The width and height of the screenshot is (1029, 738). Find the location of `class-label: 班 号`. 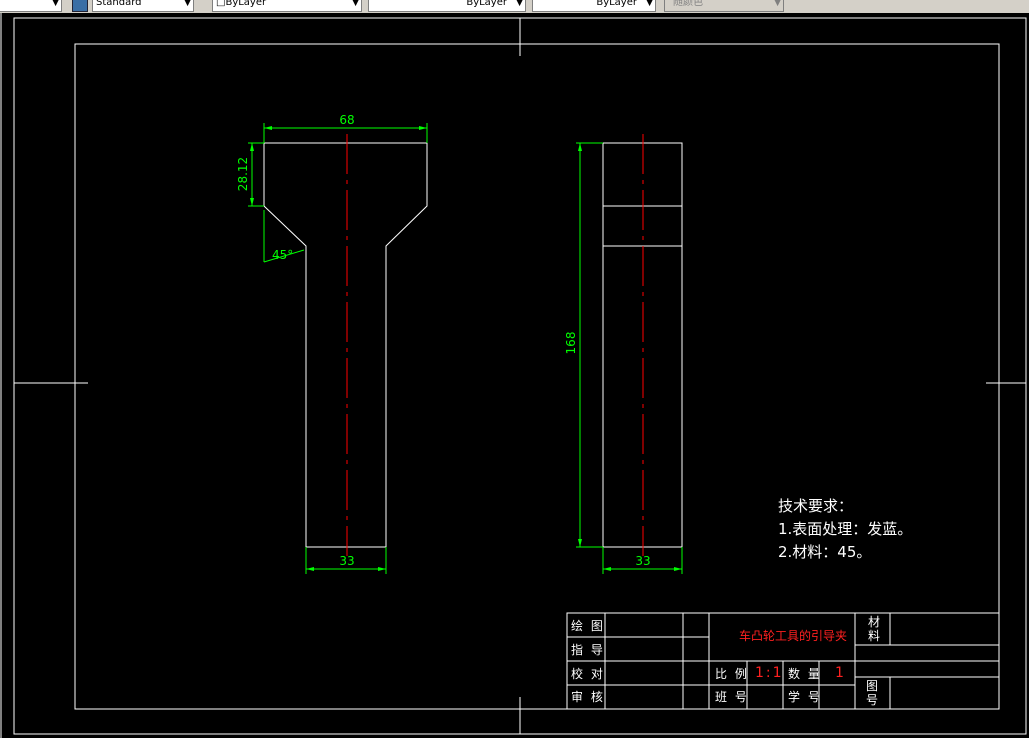

class-label: 班 号 is located at coordinates (732, 697).